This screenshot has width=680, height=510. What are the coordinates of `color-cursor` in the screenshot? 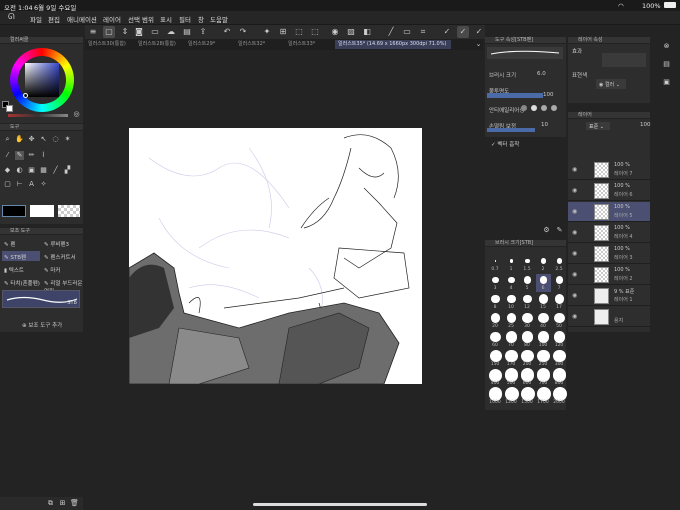 It's located at (25, 95).